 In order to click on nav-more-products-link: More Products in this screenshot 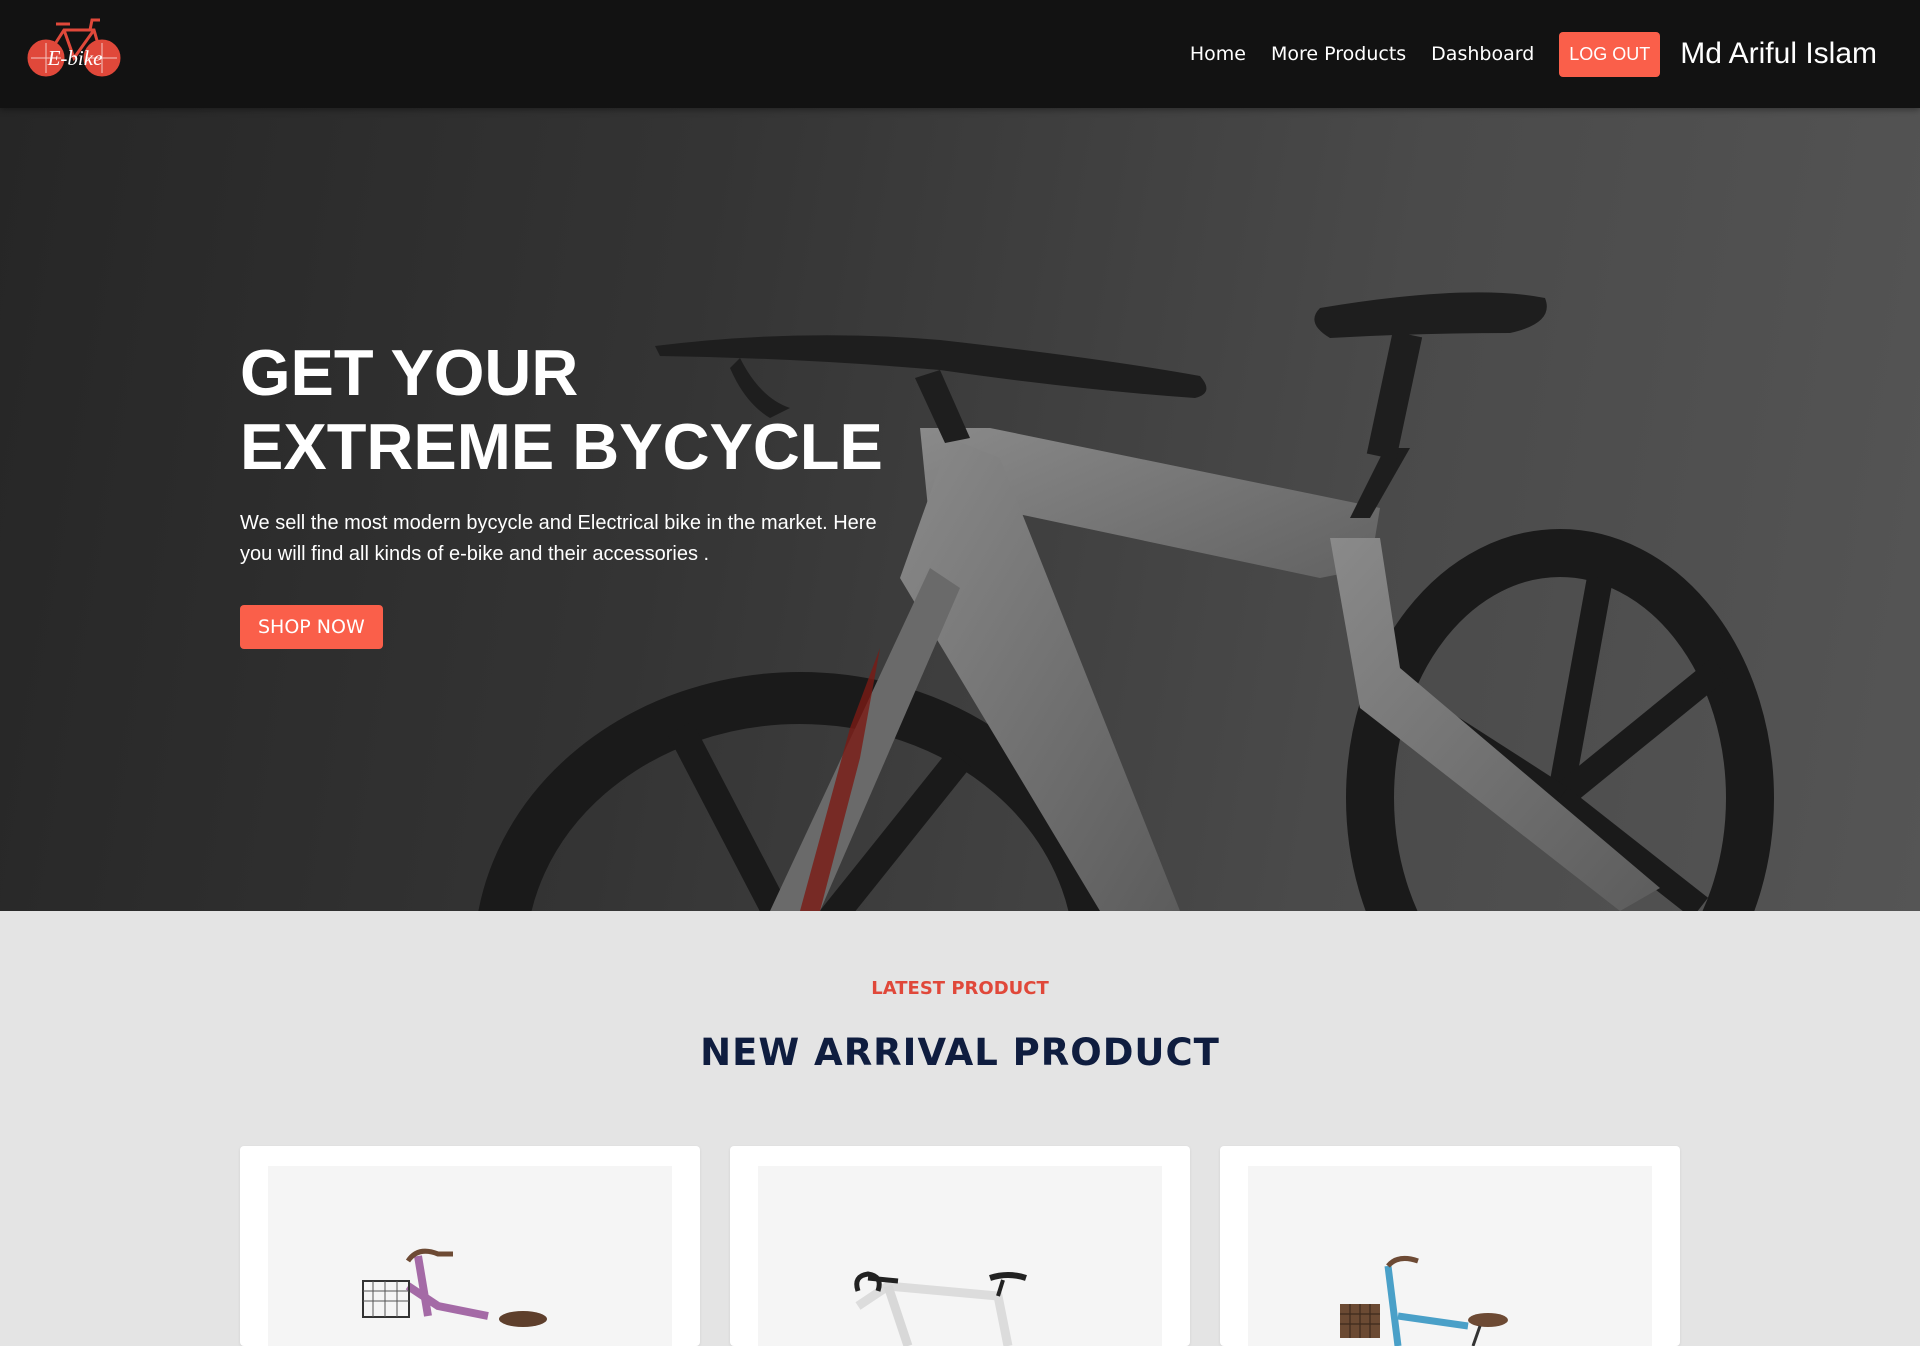, I will do `click(1338, 54)`.